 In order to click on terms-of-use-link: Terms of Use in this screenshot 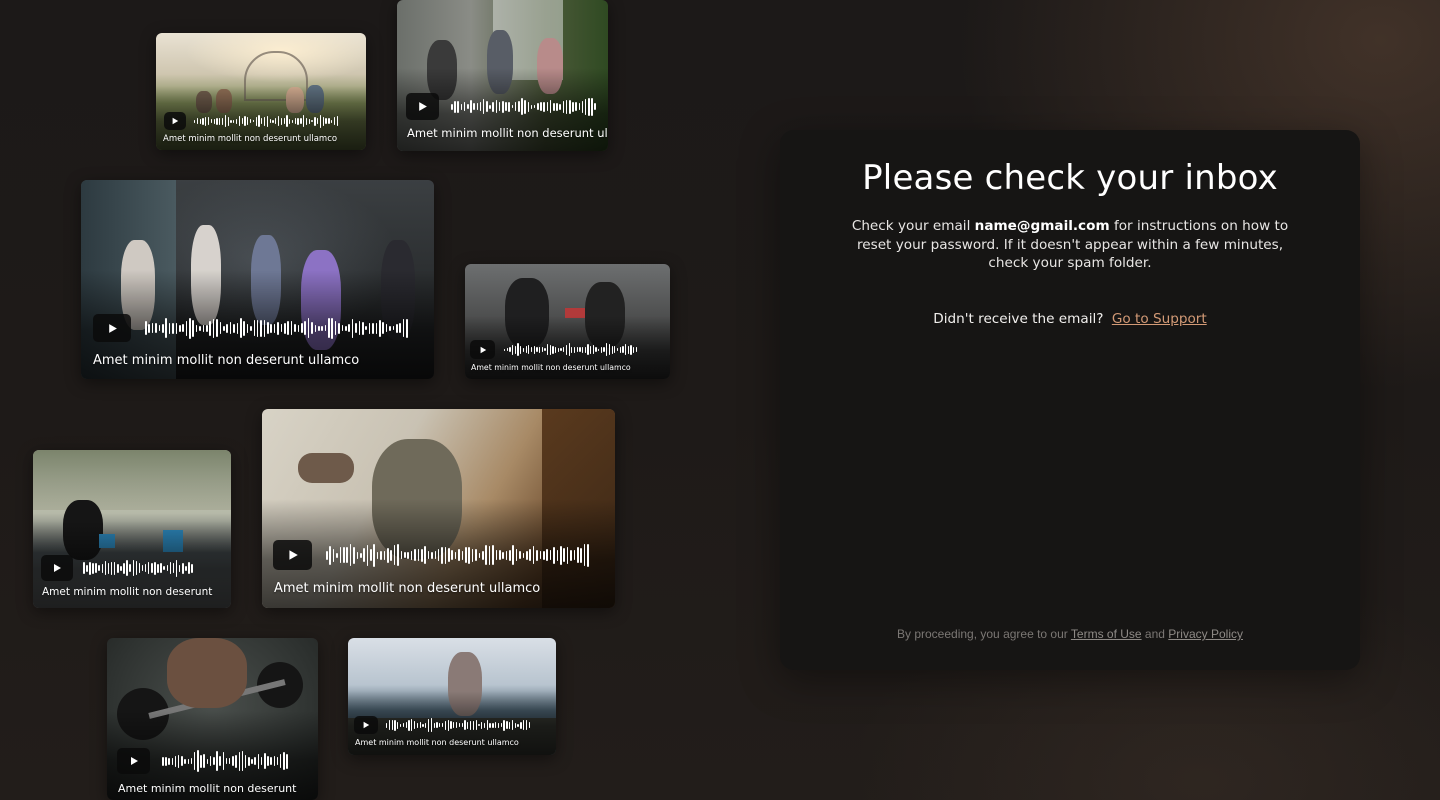, I will do `click(1106, 634)`.